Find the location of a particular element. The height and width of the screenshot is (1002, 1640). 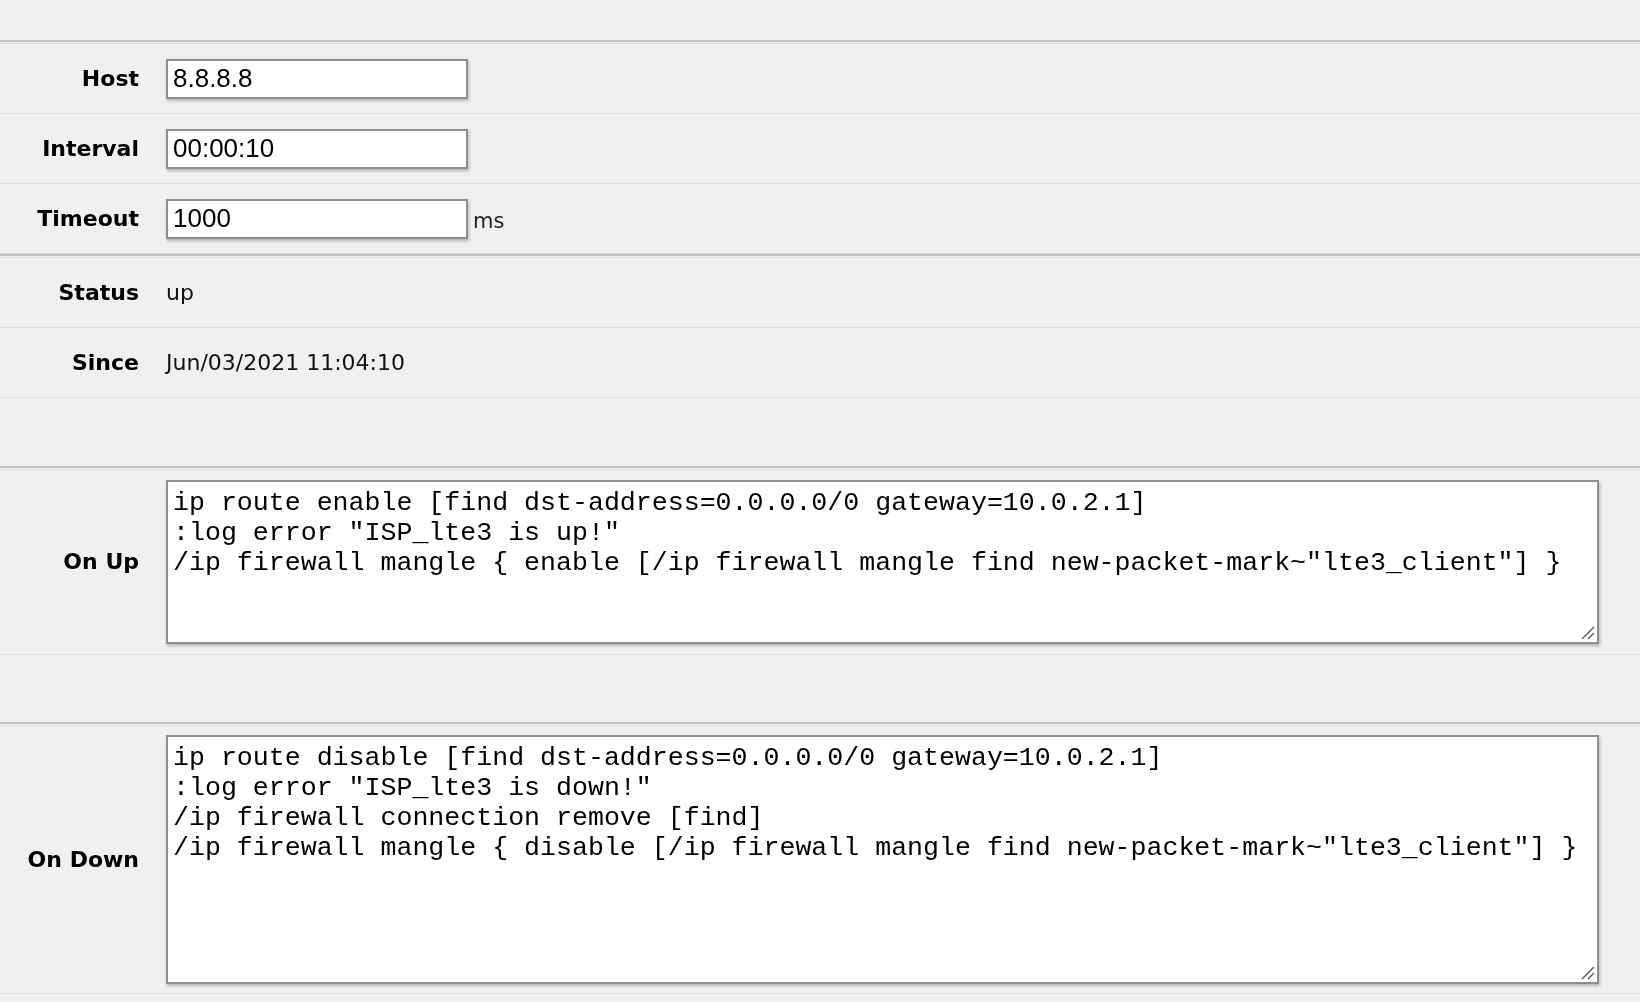

status-value: Jun/03/2021 11:04:10 is located at coordinates (285, 363).